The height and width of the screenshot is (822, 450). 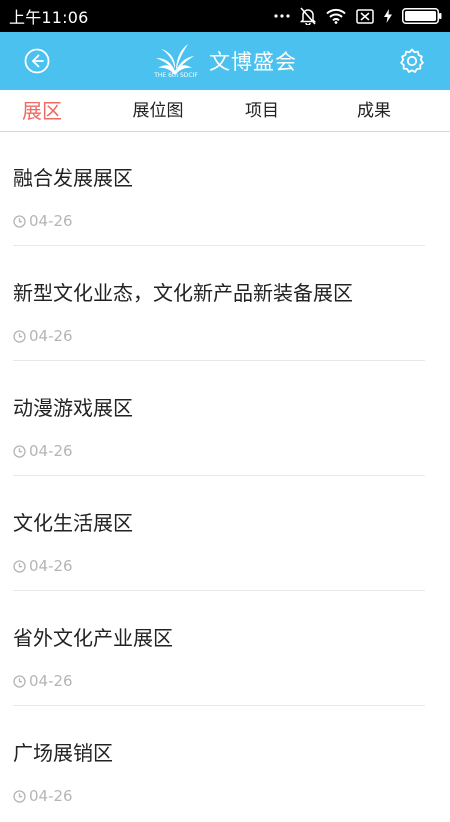 What do you see at coordinates (388, 16) in the screenshot?
I see `charging-icon` at bounding box center [388, 16].